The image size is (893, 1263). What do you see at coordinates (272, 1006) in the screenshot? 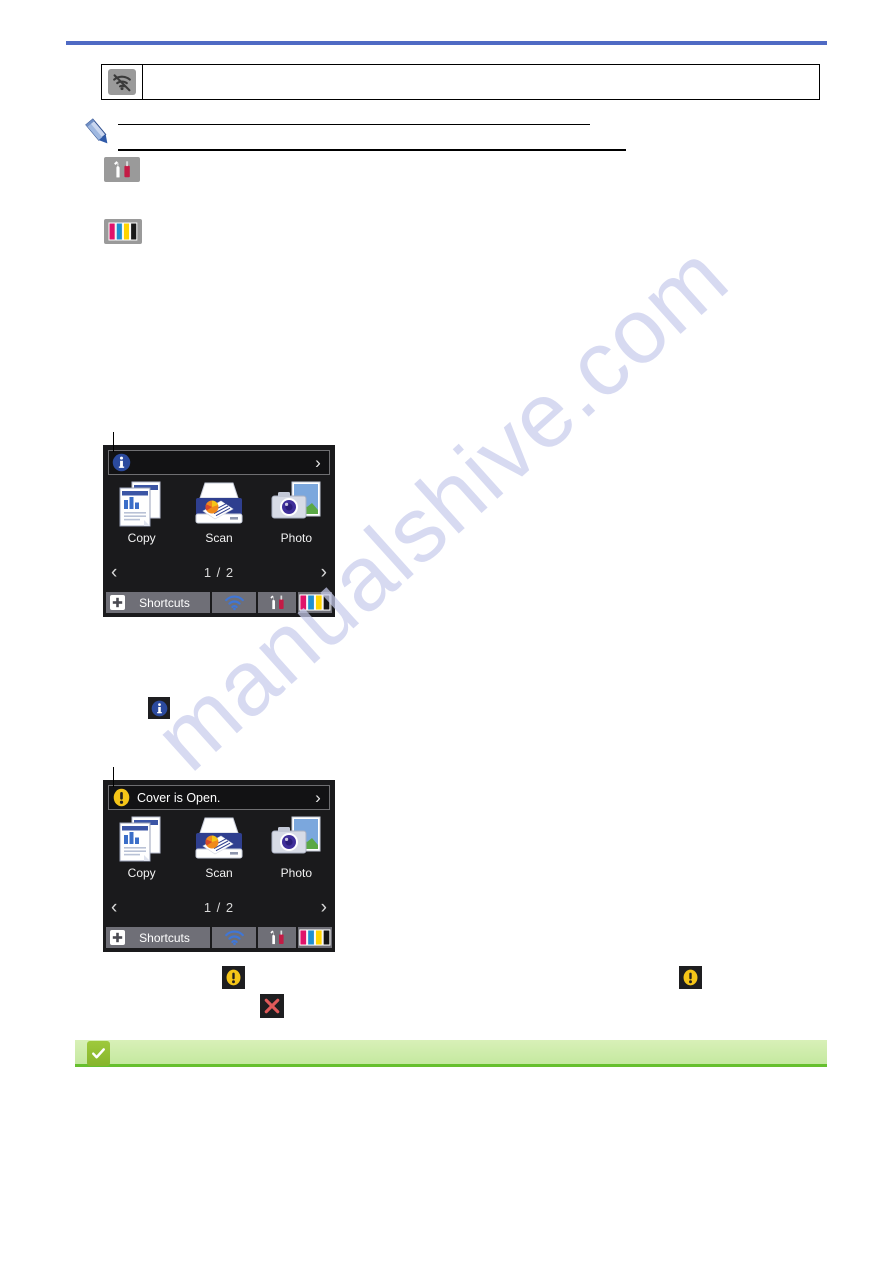
I see `error-cross-icon` at bounding box center [272, 1006].